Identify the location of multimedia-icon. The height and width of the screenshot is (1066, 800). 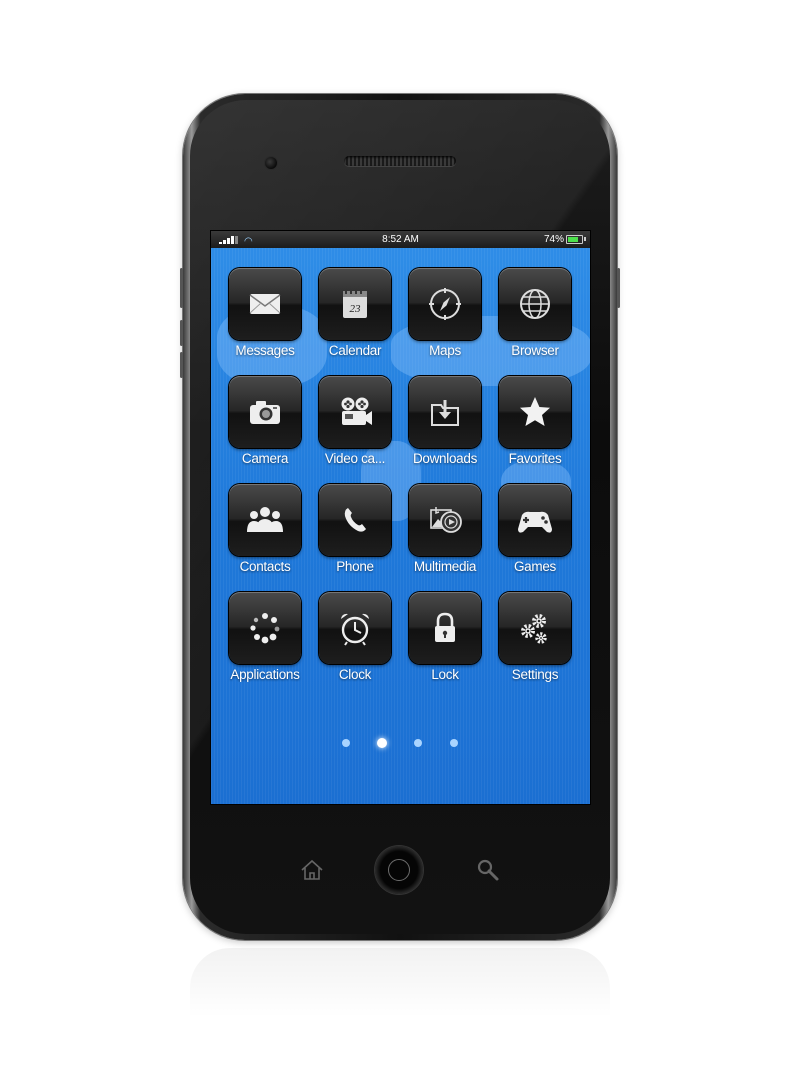
(446, 520).